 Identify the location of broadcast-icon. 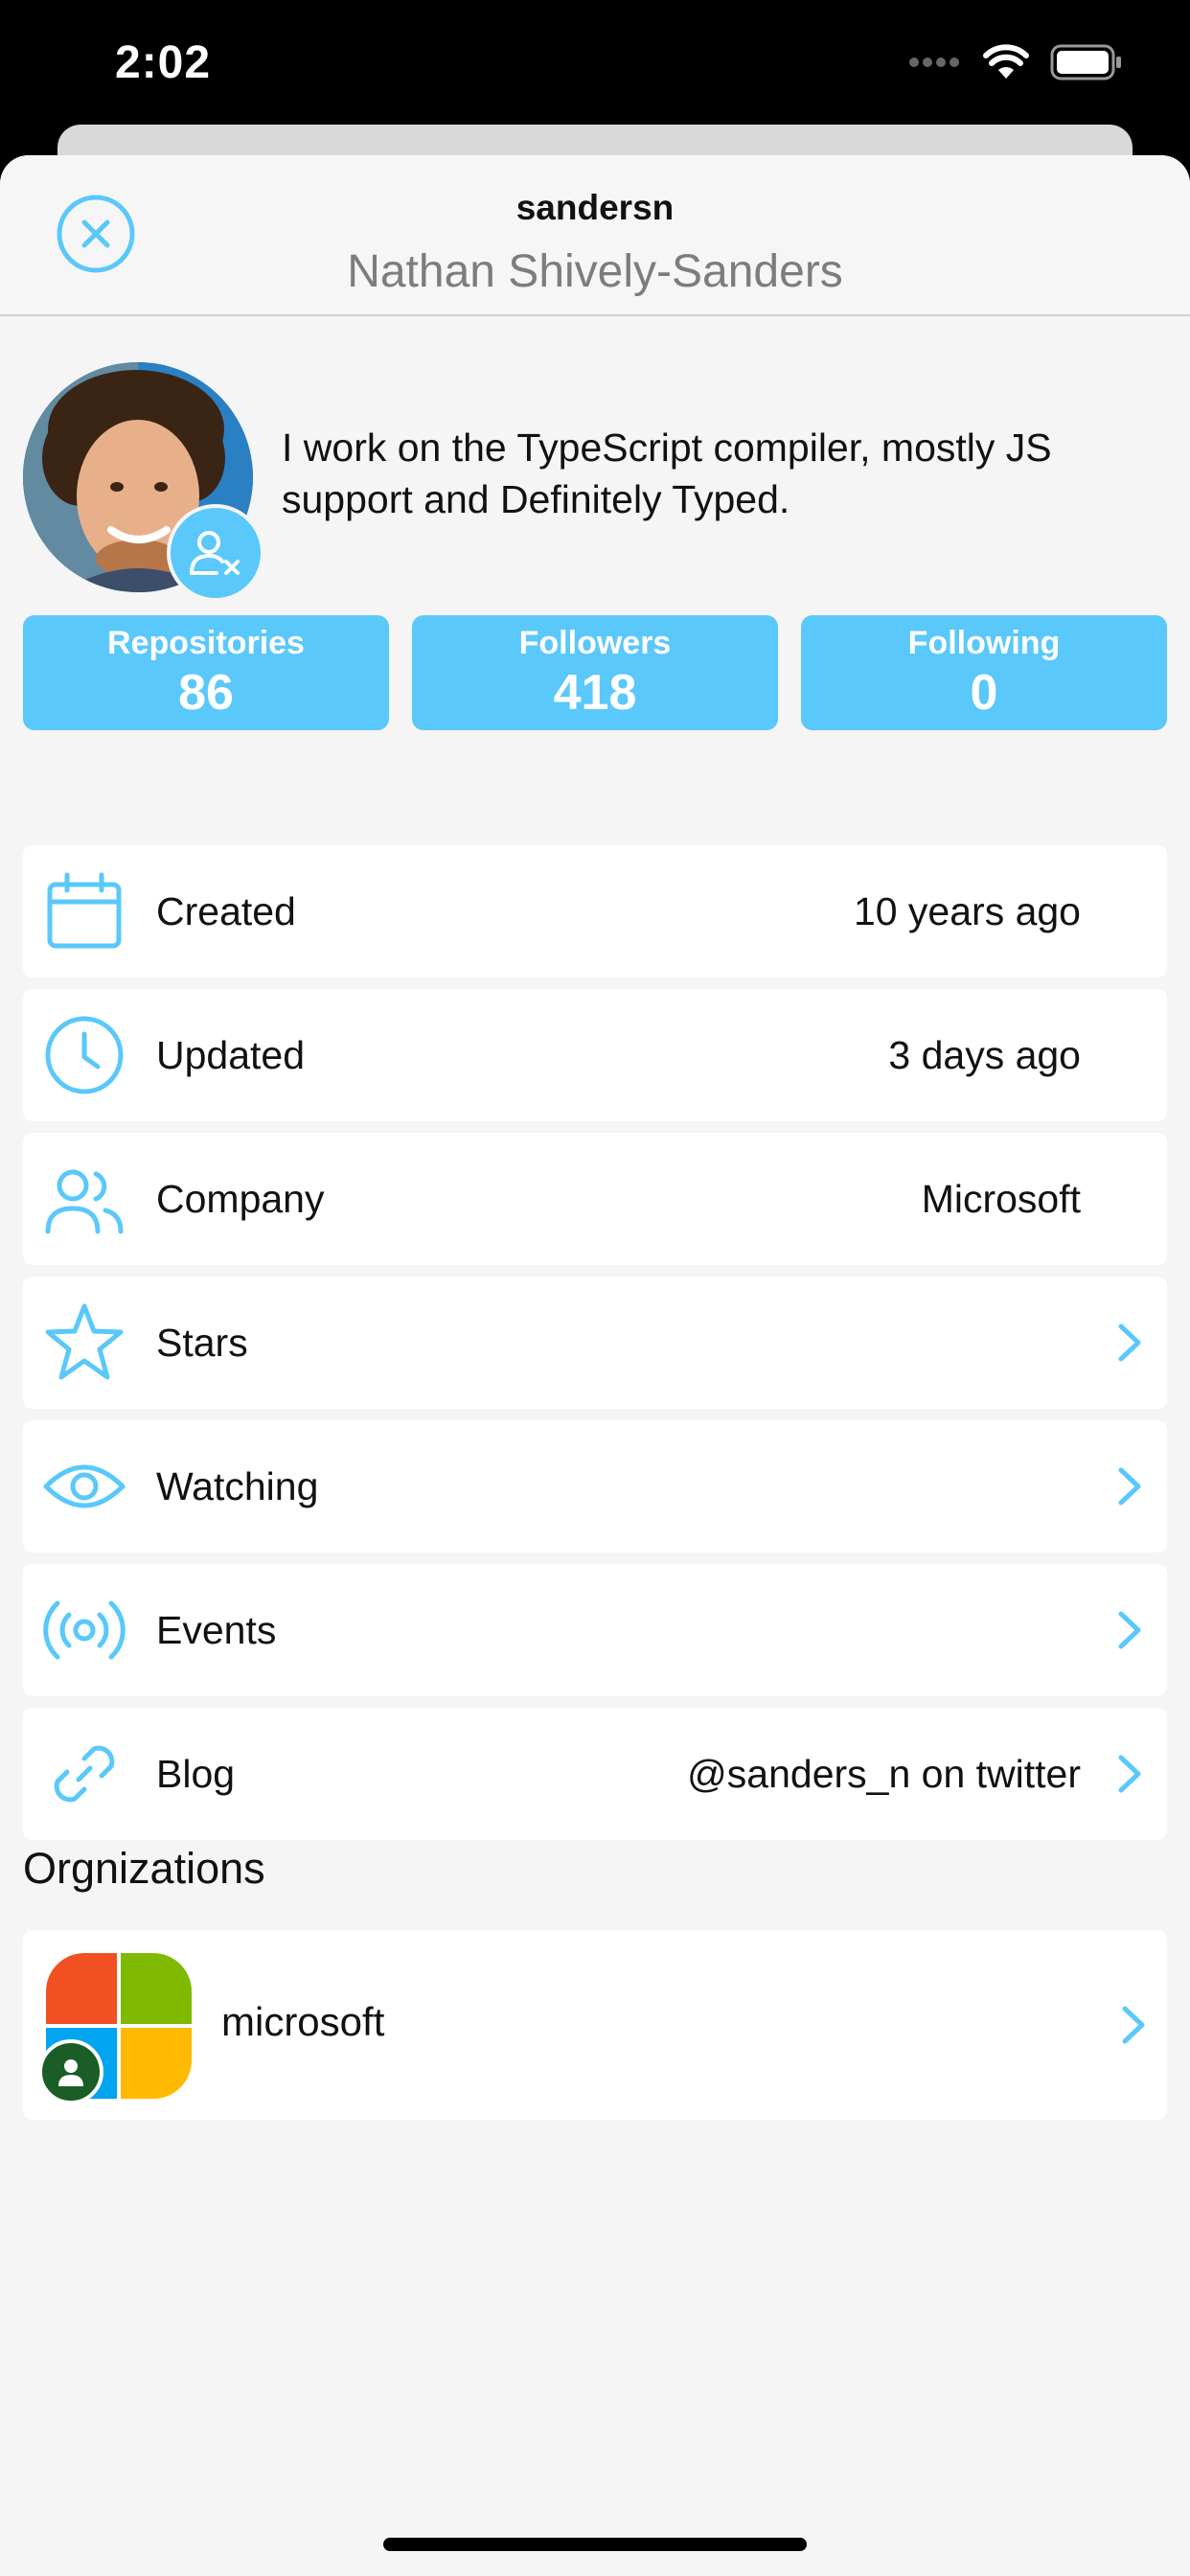
(84, 1630).